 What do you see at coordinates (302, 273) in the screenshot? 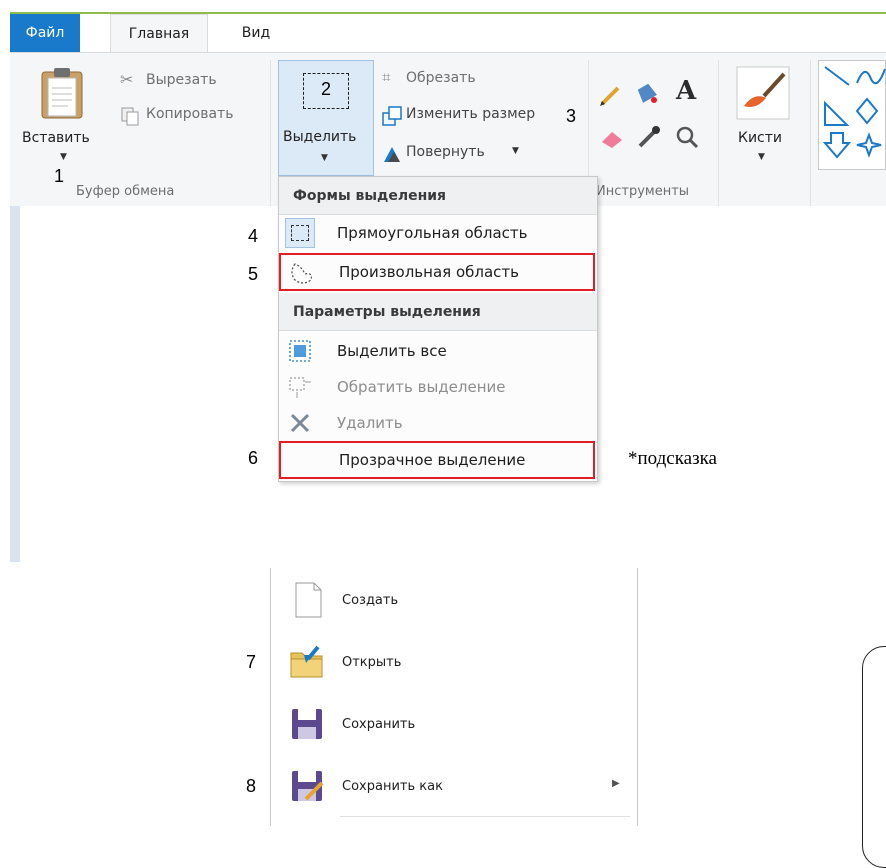
I see `freeform-selection-icon` at bounding box center [302, 273].